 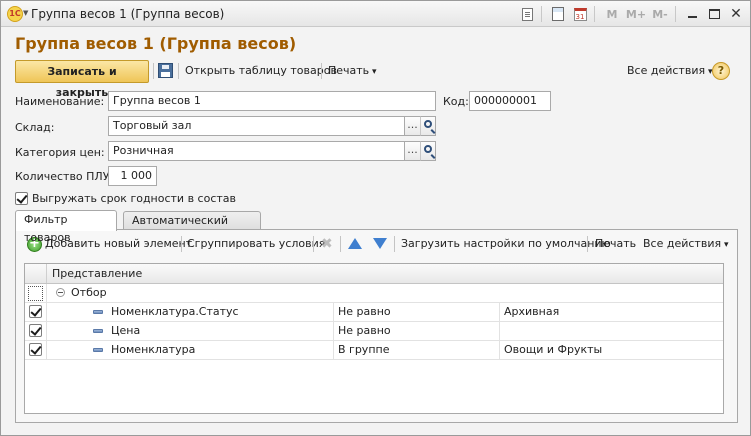 I want to click on filter-print-button: Печать, so click(x=615, y=244).